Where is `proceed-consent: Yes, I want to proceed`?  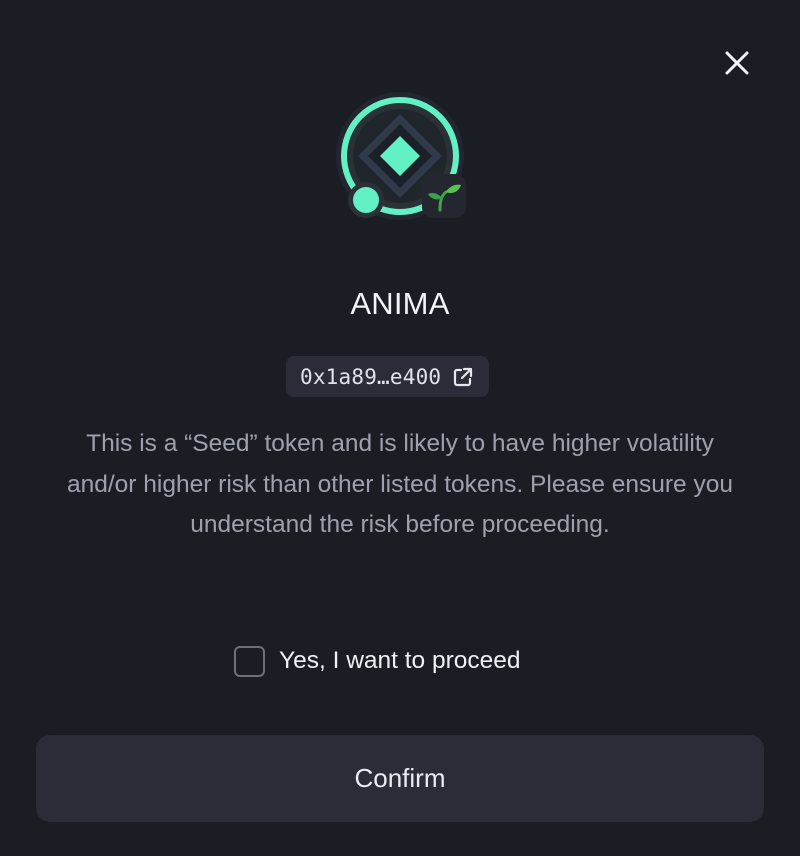
proceed-consent: Yes, I want to proceed is located at coordinates (377, 661).